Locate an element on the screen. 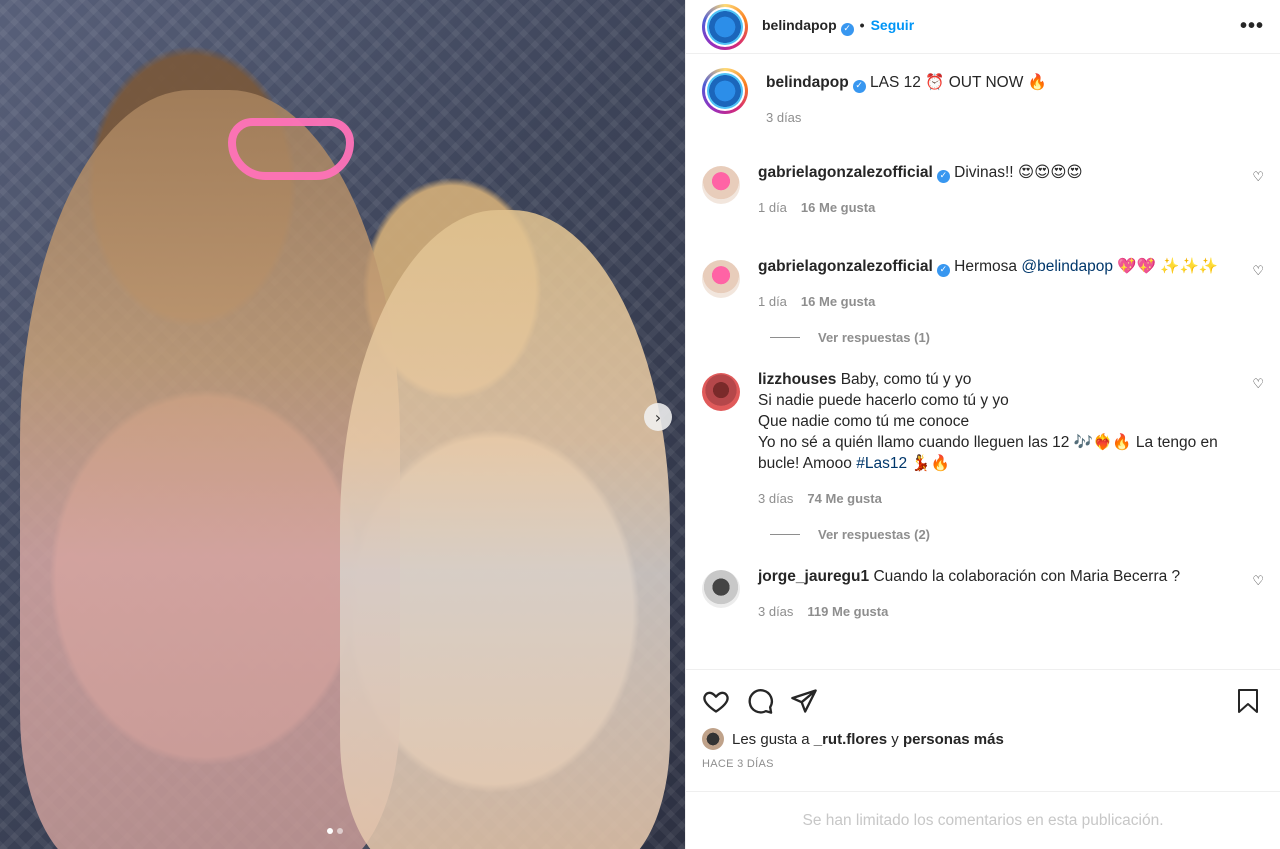 The image size is (1280, 849). carousel-dot-active is located at coordinates (330, 831).